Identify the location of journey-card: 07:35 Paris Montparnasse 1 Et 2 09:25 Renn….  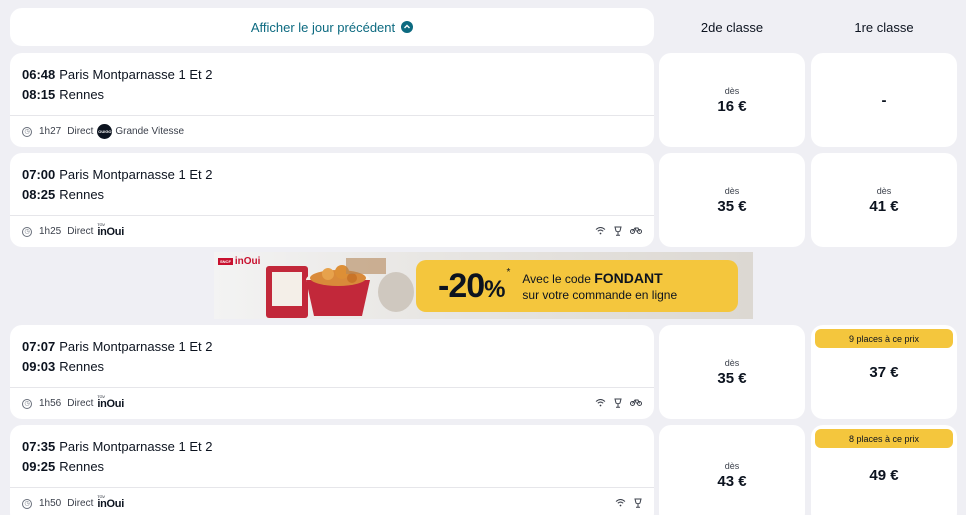
(332, 470).